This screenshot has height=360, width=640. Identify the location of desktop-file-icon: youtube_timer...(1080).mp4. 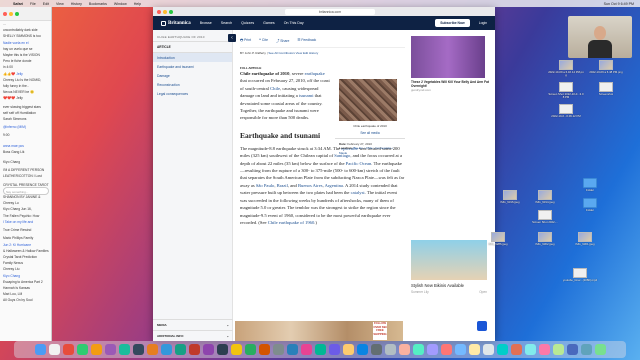
(580, 275).